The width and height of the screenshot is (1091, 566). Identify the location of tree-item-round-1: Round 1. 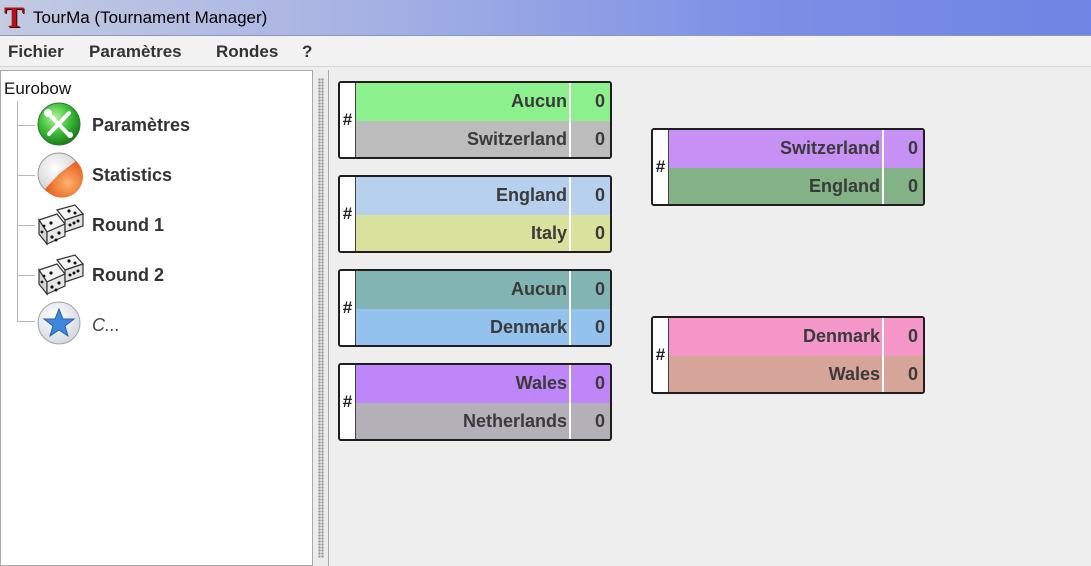
(128, 225).